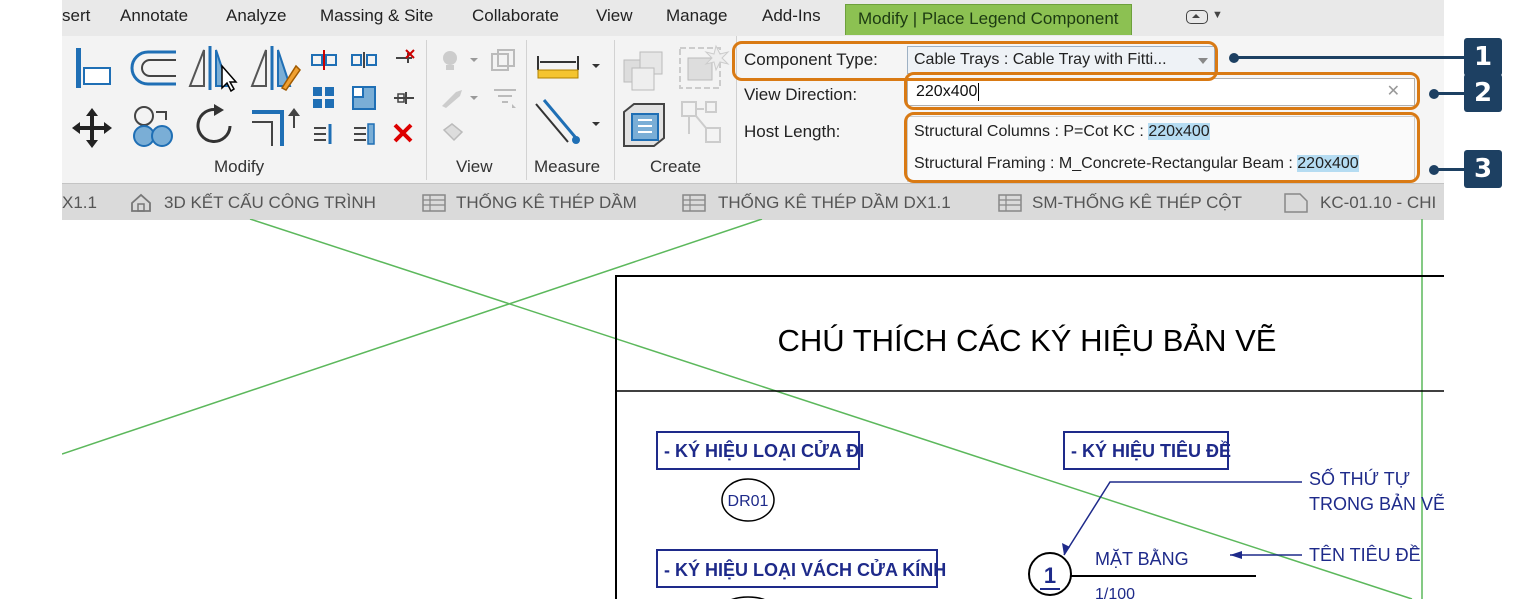  I want to click on hide-element-icon, so click(462, 60).